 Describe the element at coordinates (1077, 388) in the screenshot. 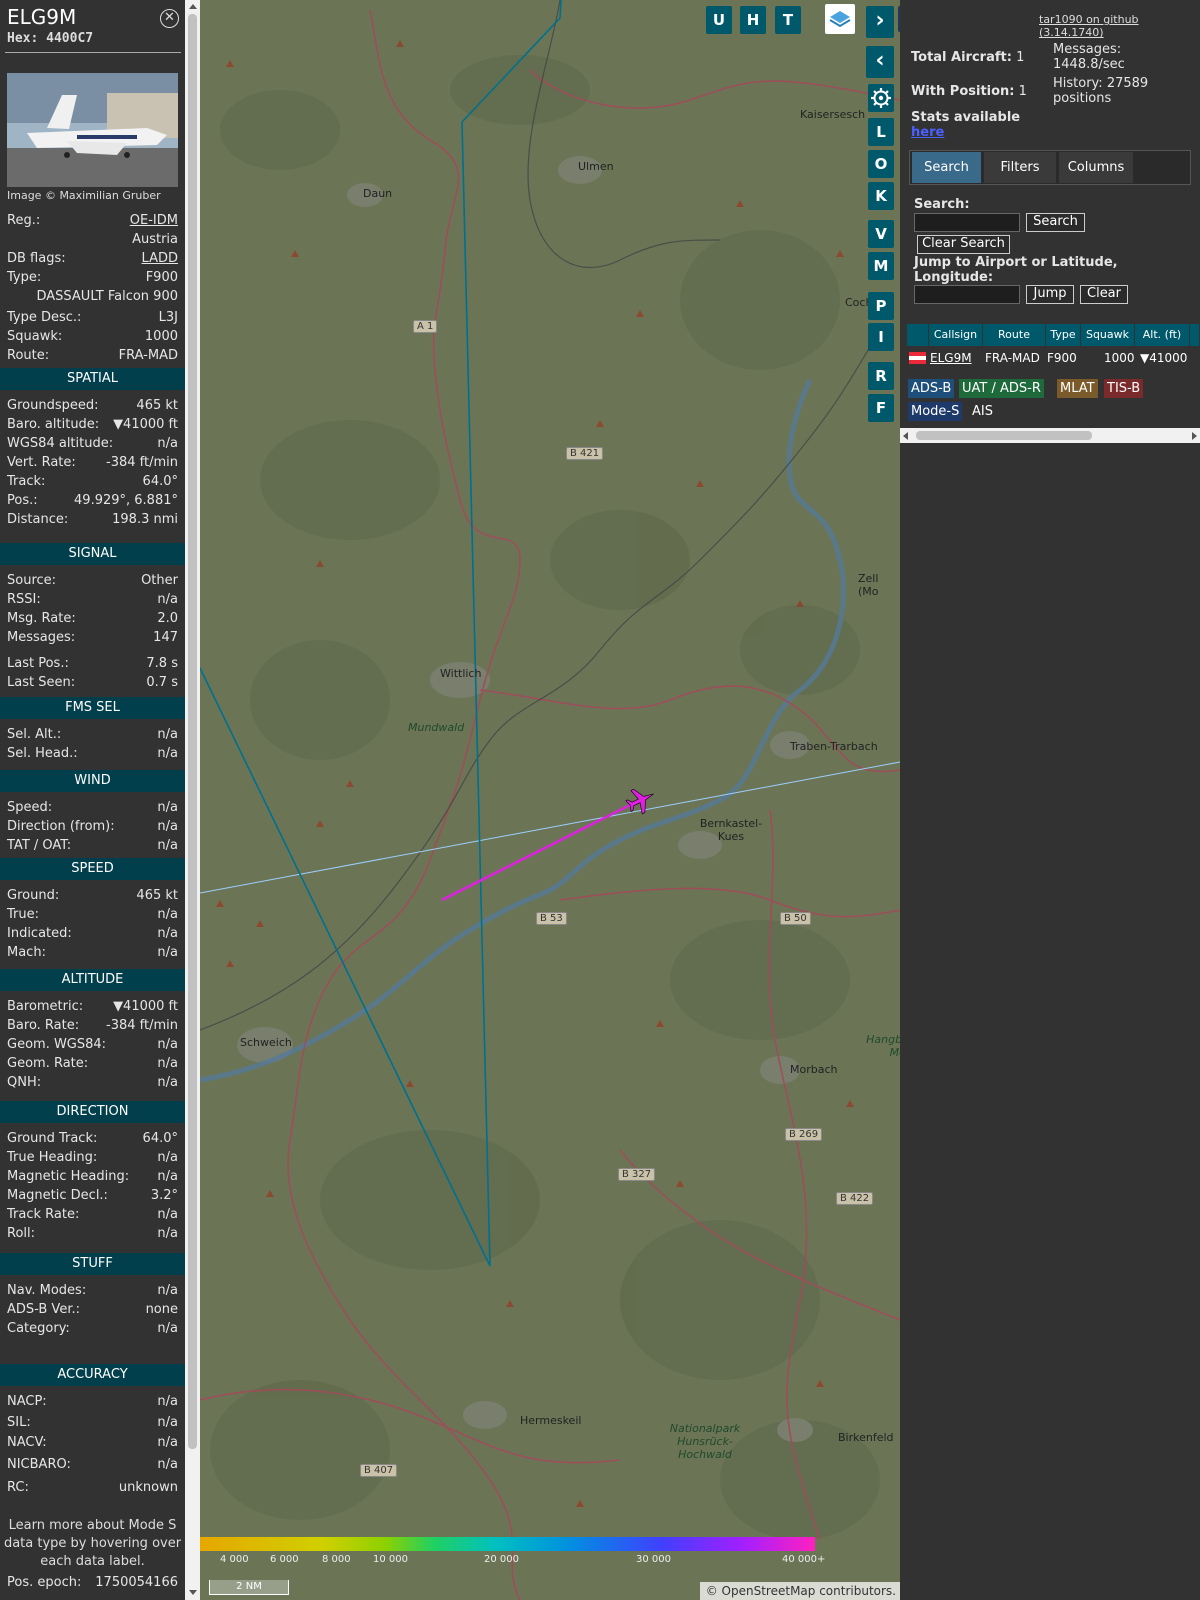

I see `badge-mlat: MLAT` at that location.